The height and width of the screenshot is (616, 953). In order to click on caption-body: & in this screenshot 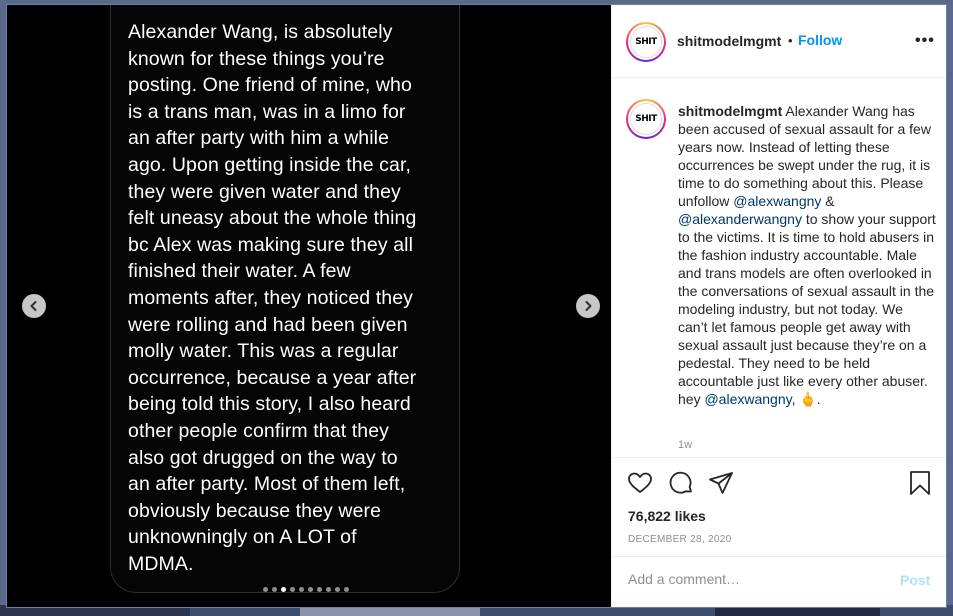, I will do `click(828, 201)`.